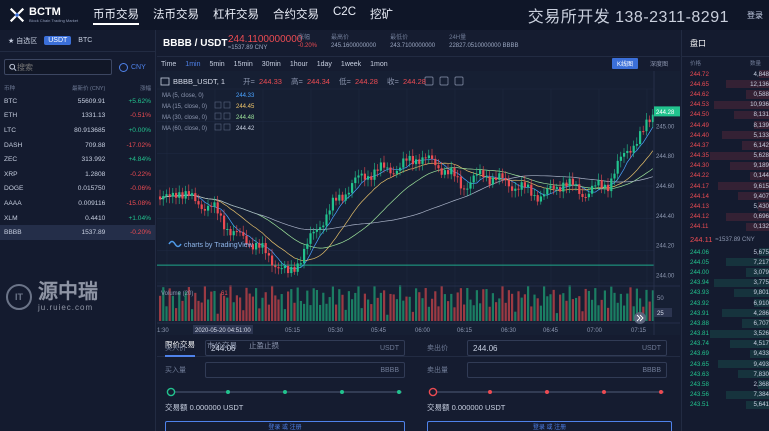 The image size is (769, 431). I want to click on tab-usdt: USDT, so click(58, 40).